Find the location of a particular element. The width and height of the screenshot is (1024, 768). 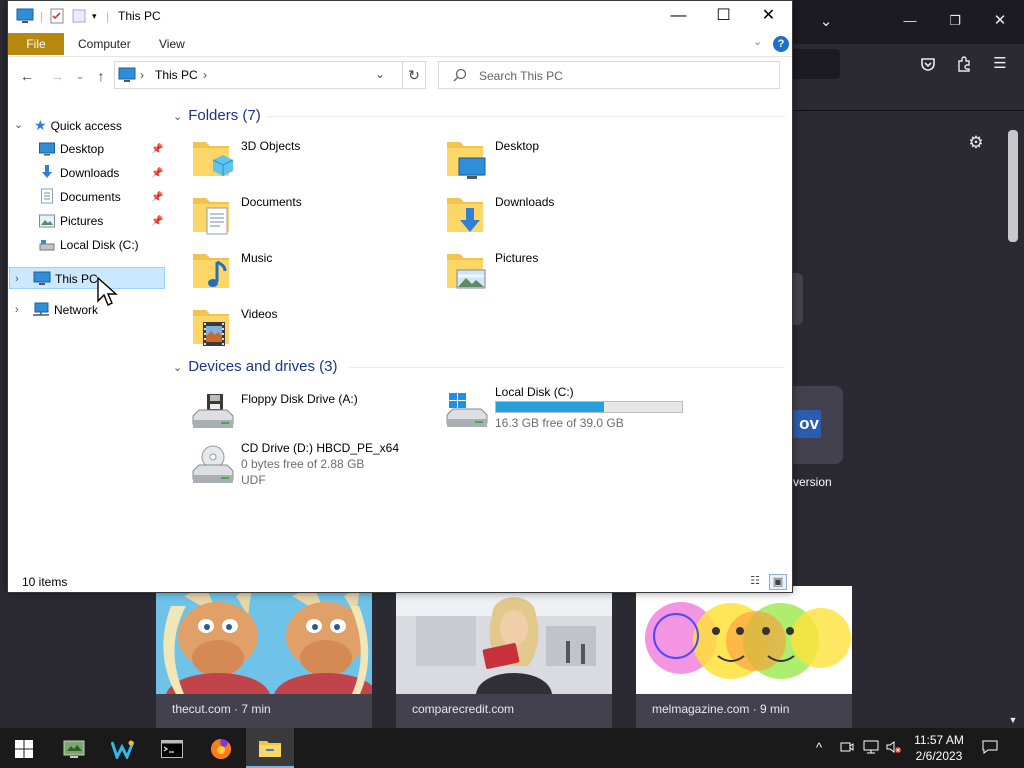

search-box is located at coordinates (609, 75).